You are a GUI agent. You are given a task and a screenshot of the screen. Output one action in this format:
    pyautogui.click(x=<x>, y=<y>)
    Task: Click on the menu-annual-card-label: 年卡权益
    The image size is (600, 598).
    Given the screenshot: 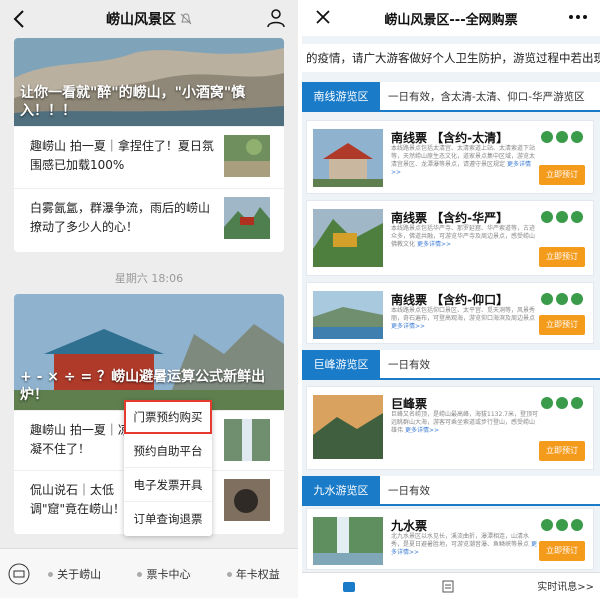 What is the action you would take?
    pyautogui.click(x=257, y=574)
    